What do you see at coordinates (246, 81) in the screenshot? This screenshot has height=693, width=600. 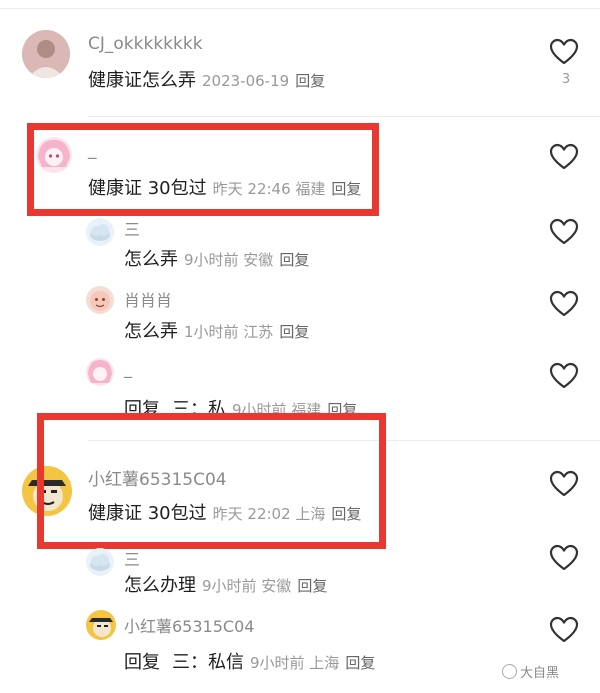 I see `comment-meta: 2023-06-19` at bounding box center [246, 81].